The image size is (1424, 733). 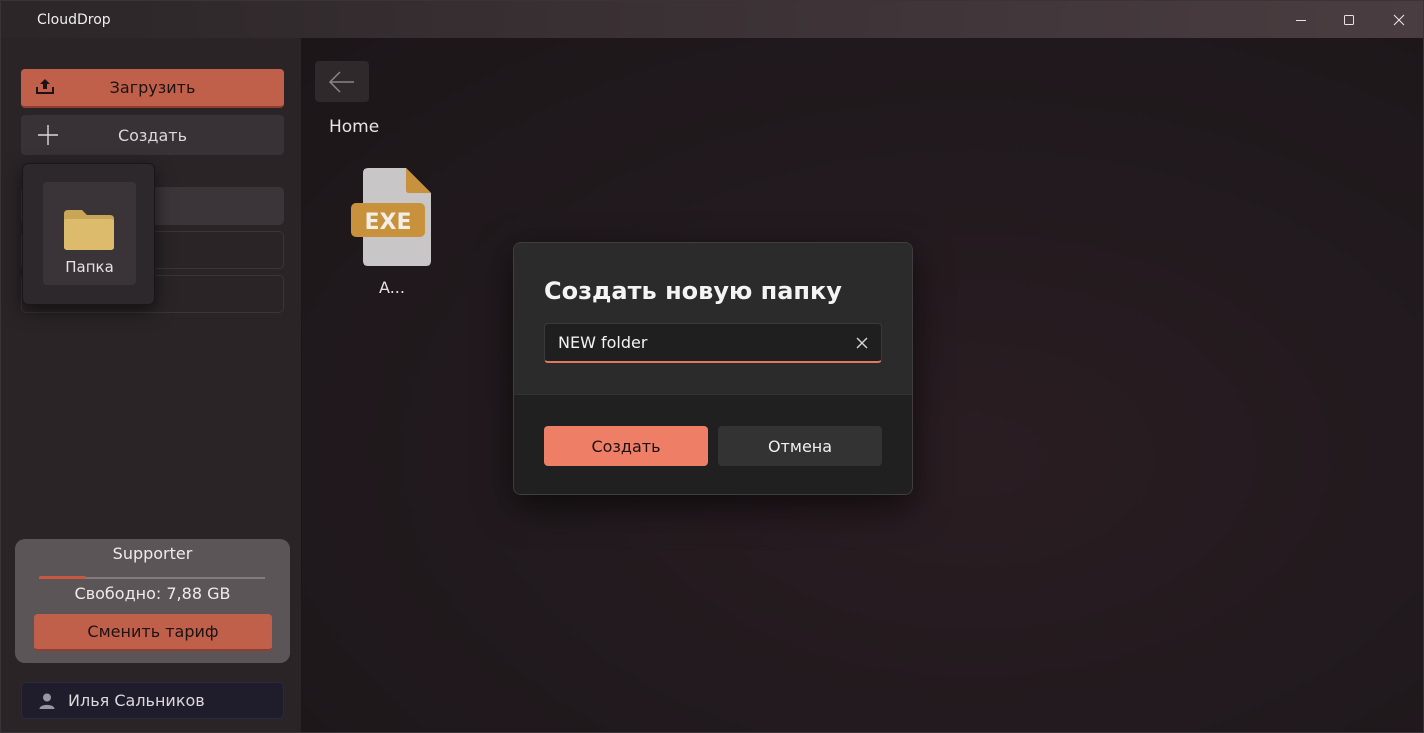 What do you see at coordinates (713, 318) in the screenshot?
I see `dialog-body: Создать новую папку` at bounding box center [713, 318].